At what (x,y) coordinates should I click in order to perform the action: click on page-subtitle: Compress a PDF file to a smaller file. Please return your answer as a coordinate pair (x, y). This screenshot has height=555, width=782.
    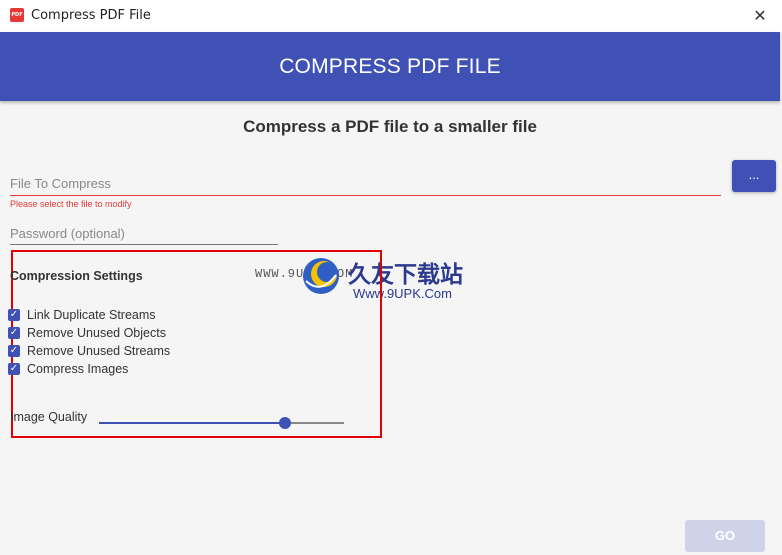
    Looking at the image, I should click on (390, 126).